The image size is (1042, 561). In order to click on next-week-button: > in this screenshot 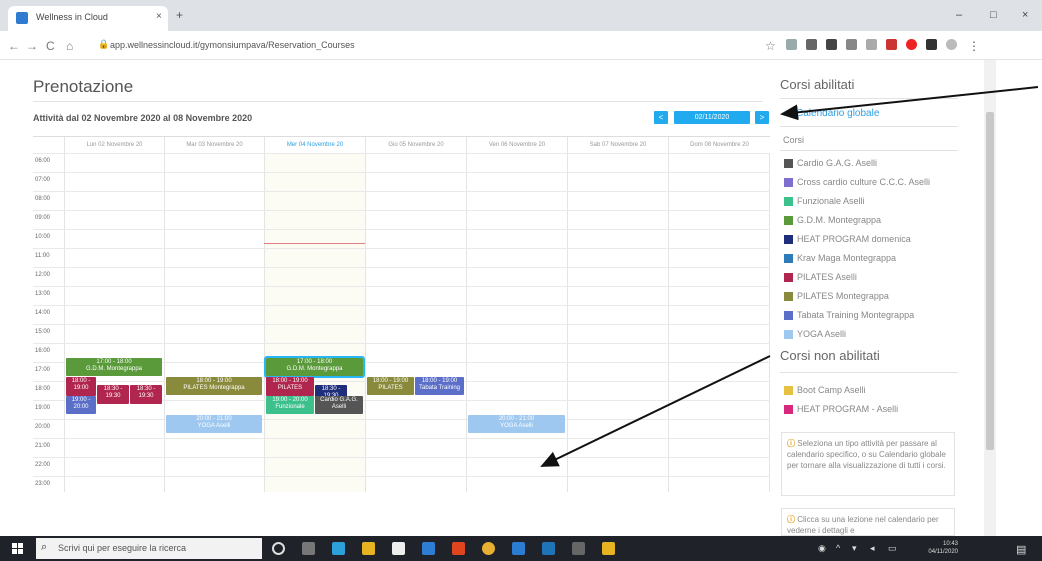, I will do `click(762, 117)`.